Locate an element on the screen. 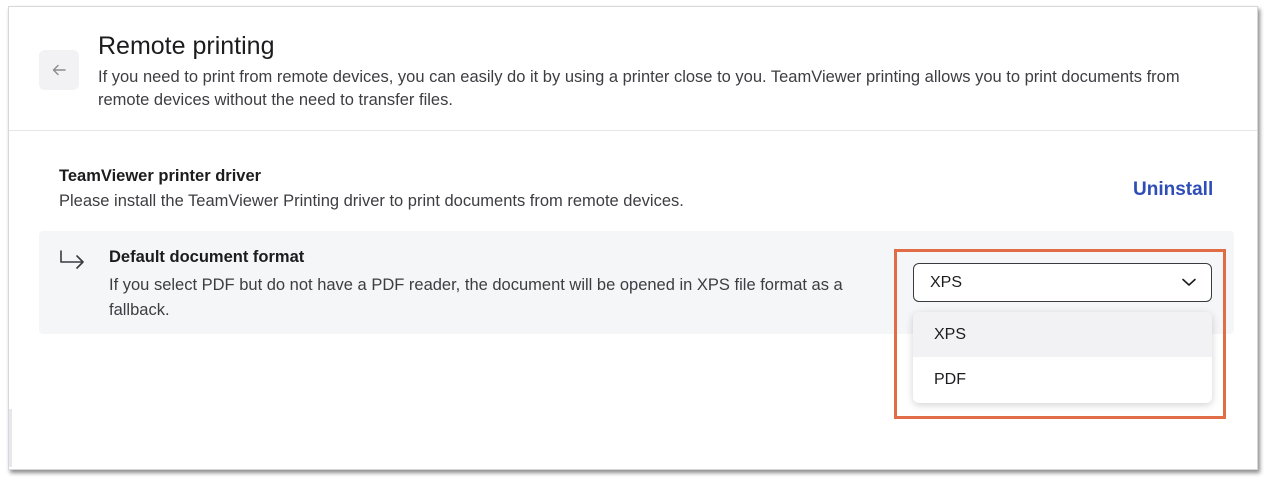 The height and width of the screenshot is (478, 1264). dropdown-option-pdf: PDF is located at coordinates (1062, 379).